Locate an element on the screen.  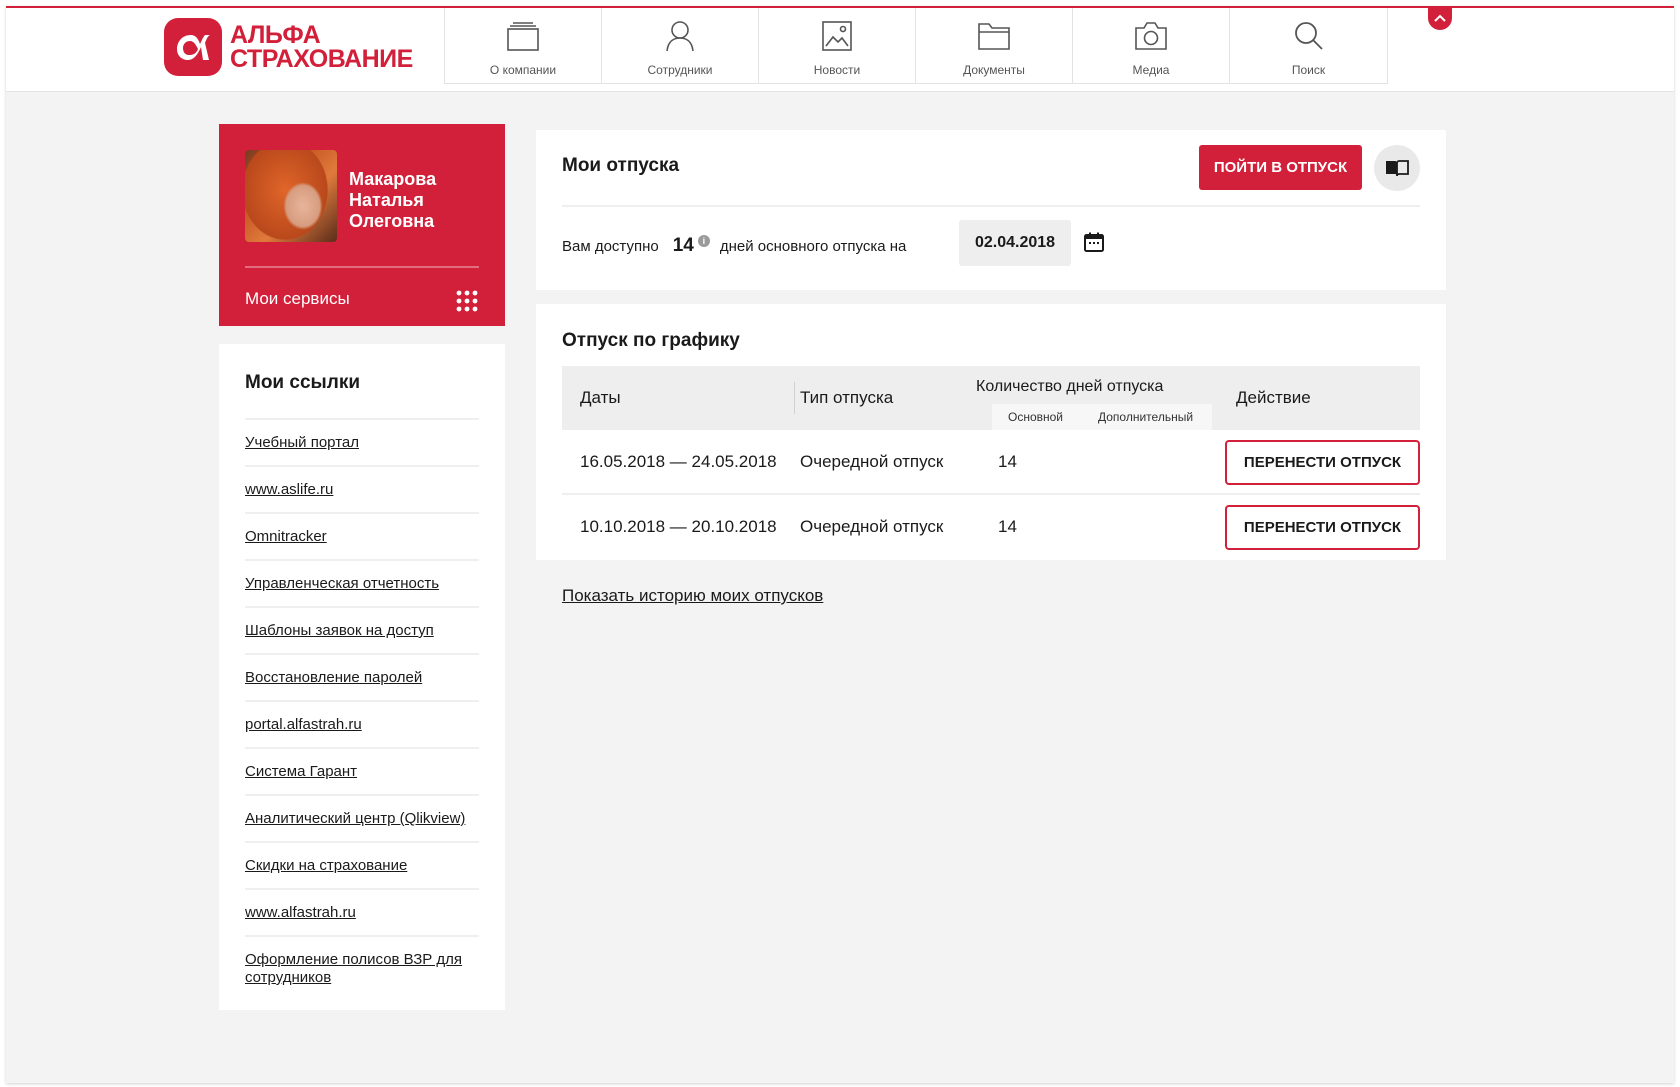
link-access-templates: Шаблоны заявок на доступ is located at coordinates (362, 631).